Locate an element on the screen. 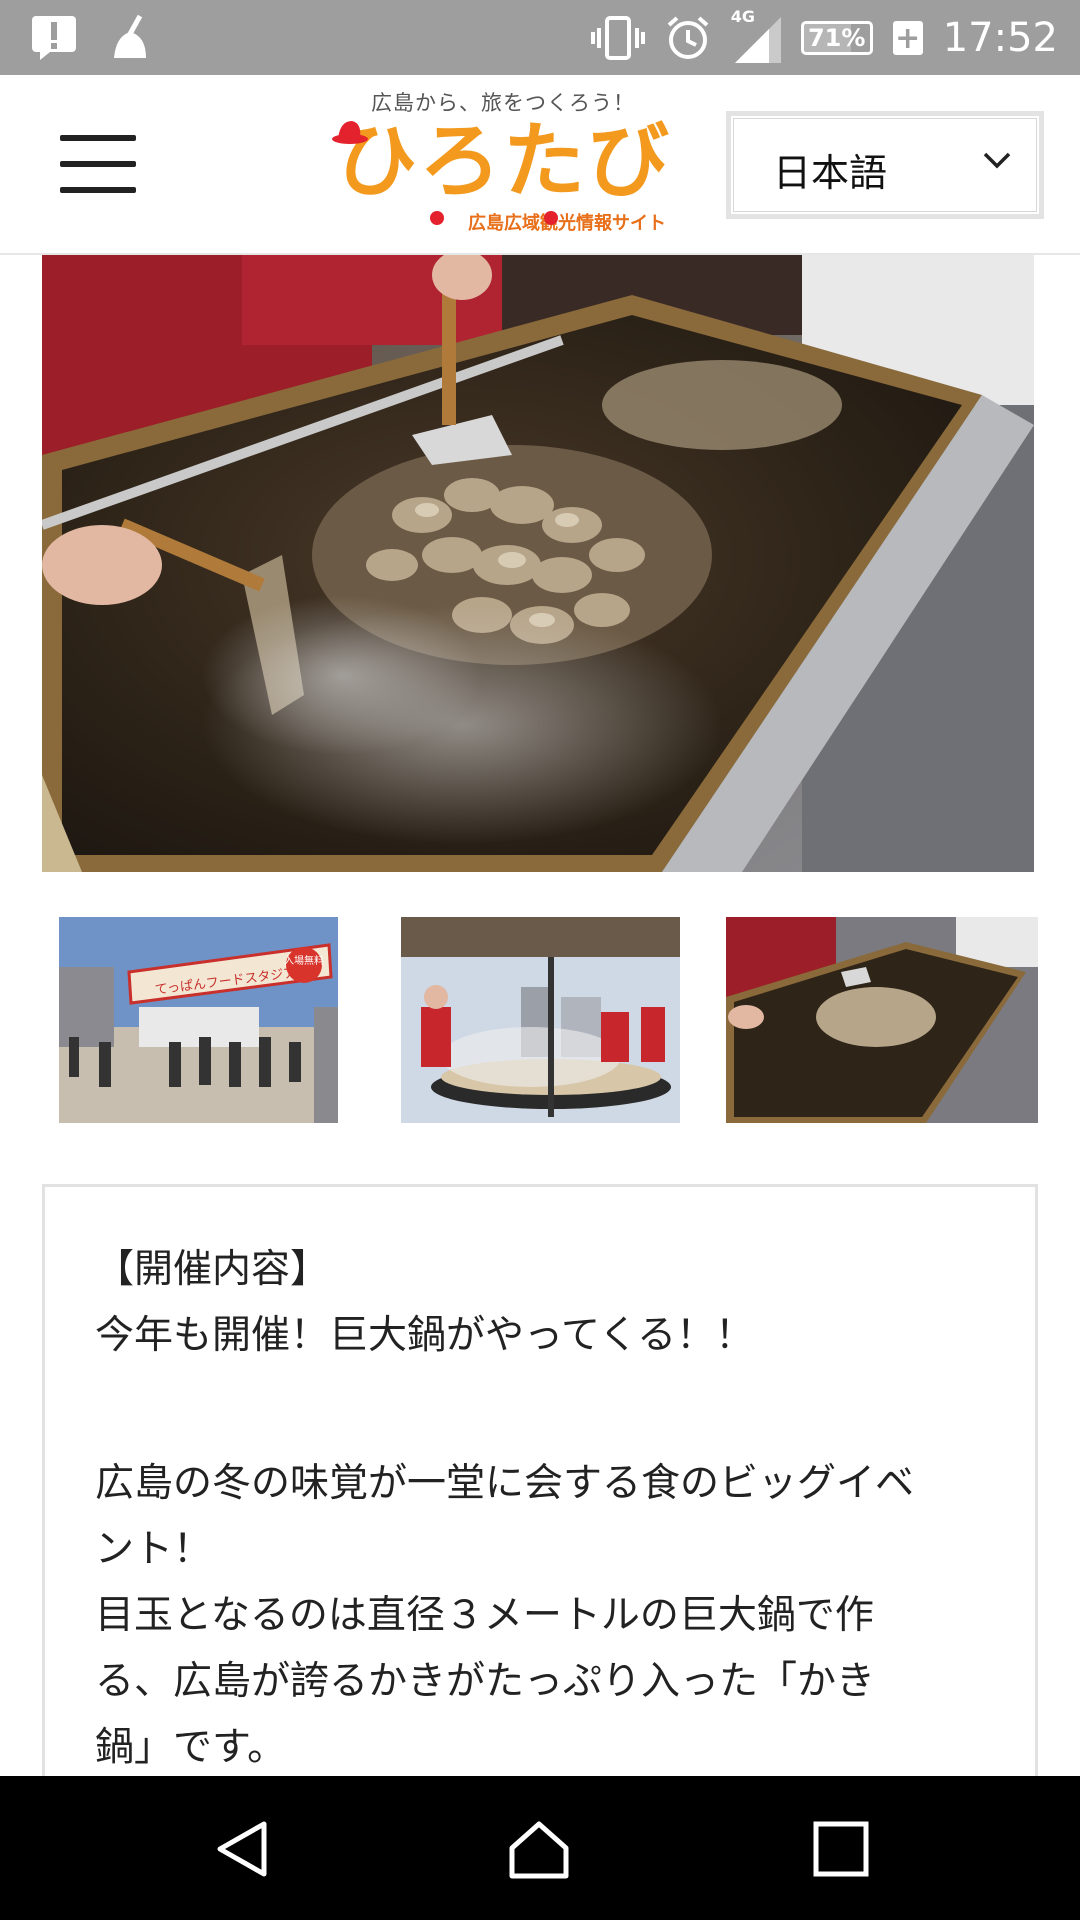  hat-icon is located at coordinates (350, 132).